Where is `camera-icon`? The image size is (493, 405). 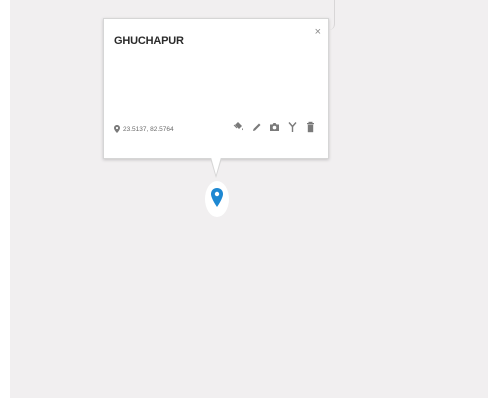 camera-icon is located at coordinates (274, 127).